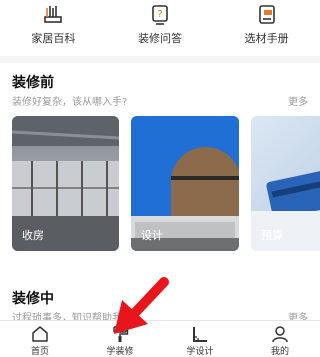  What do you see at coordinates (266, 26) in the screenshot?
I see `category-manual: 选材手册` at bounding box center [266, 26].